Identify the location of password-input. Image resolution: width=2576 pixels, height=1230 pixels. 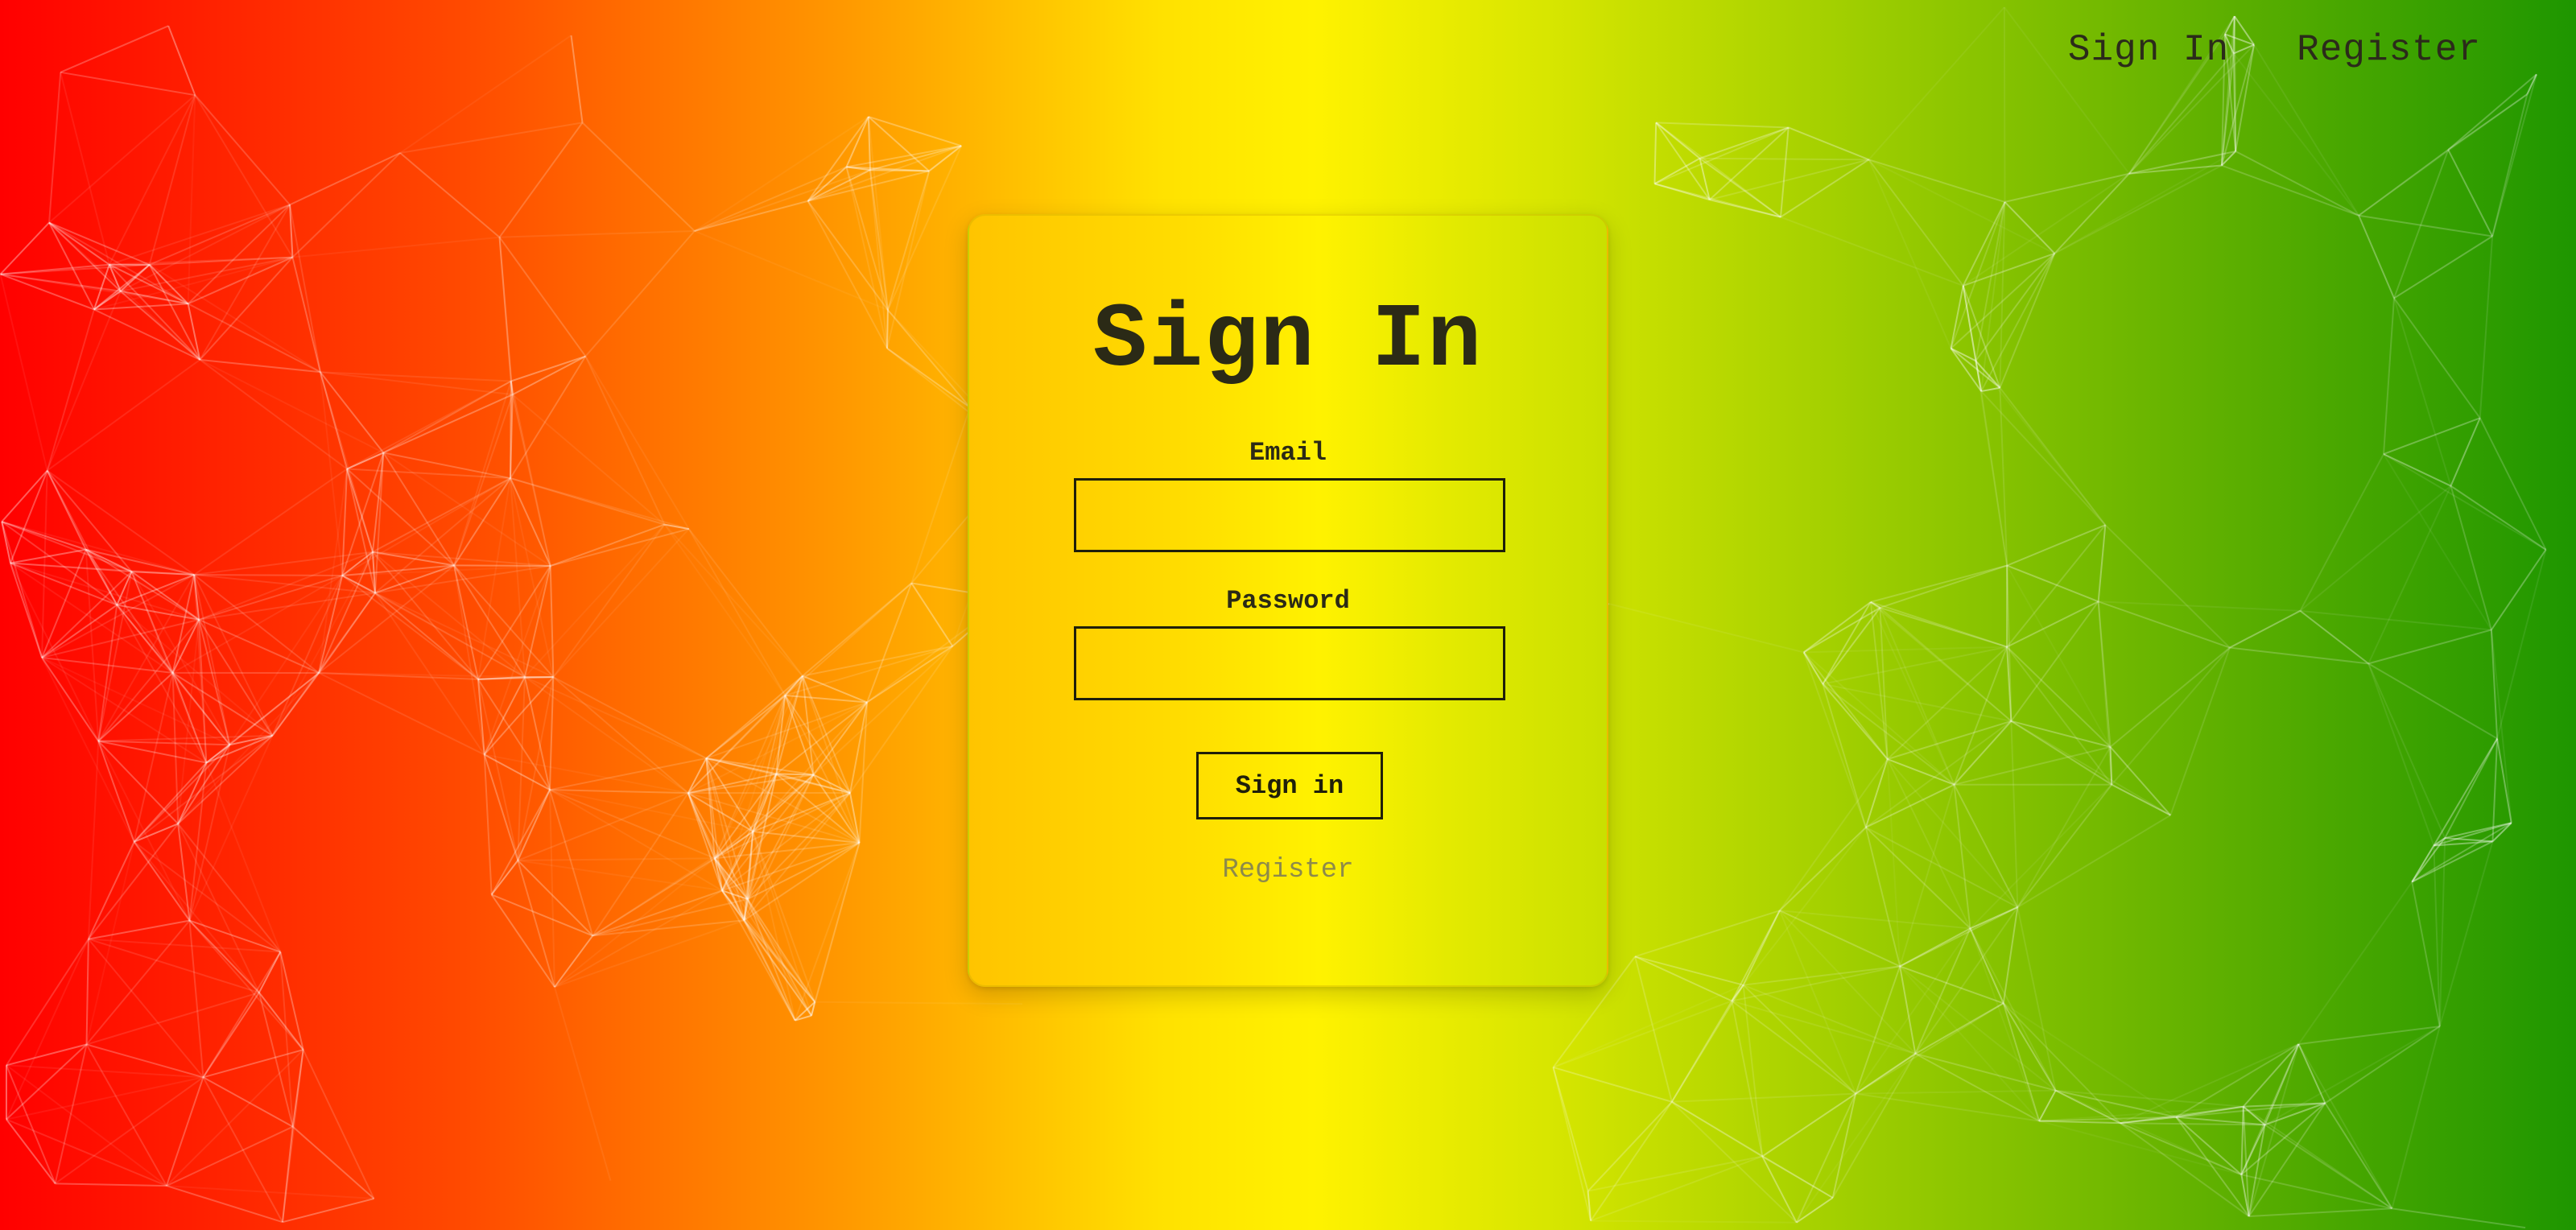
(1289, 663).